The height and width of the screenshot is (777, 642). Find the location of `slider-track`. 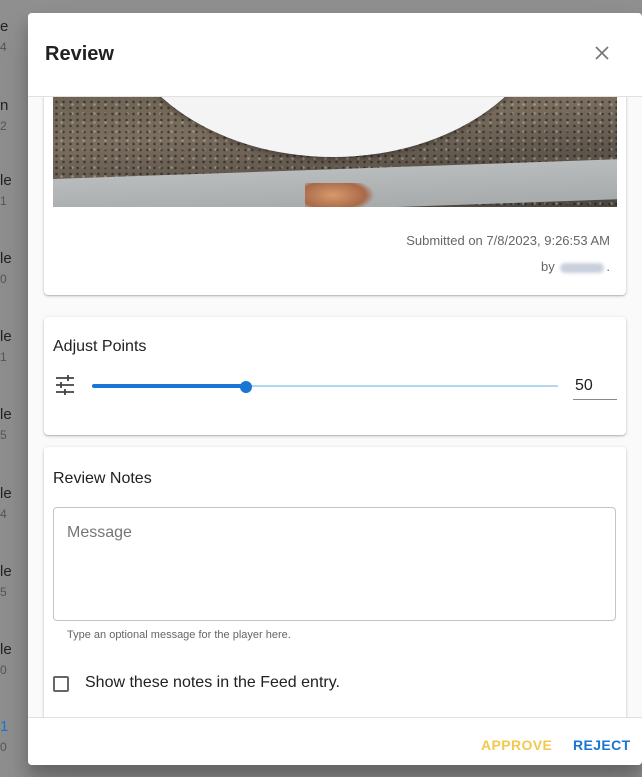

slider-track is located at coordinates (169, 386).